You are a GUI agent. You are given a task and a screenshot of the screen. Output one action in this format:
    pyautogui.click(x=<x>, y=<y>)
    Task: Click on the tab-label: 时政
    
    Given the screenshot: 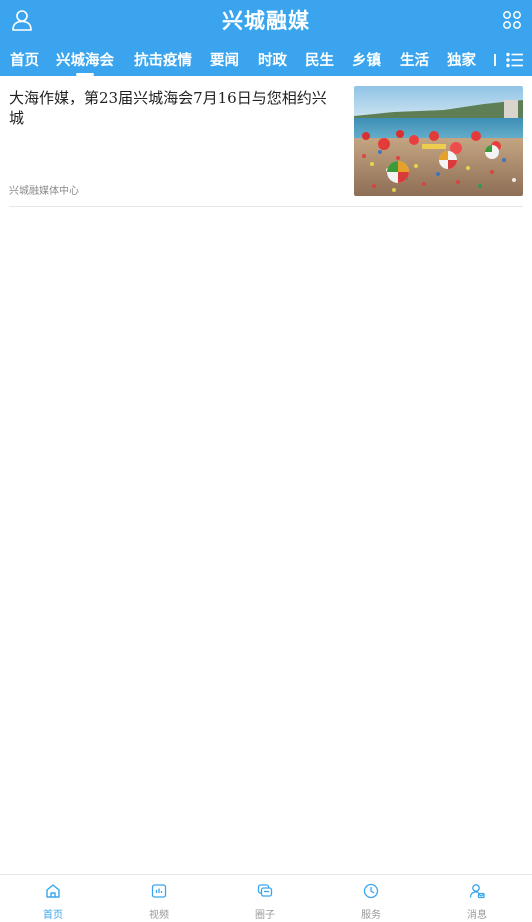 What is the action you would take?
    pyautogui.click(x=272, y=61)
    